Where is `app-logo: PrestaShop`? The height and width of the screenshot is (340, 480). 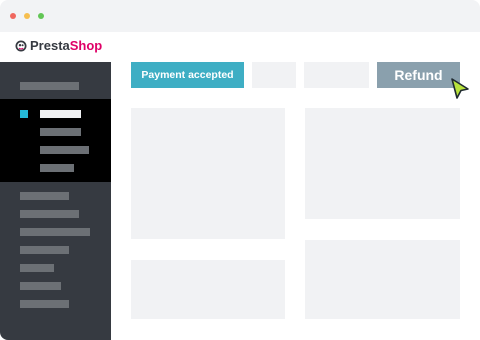
app-logo: PrestaShop is located at coordinates (66, 45).